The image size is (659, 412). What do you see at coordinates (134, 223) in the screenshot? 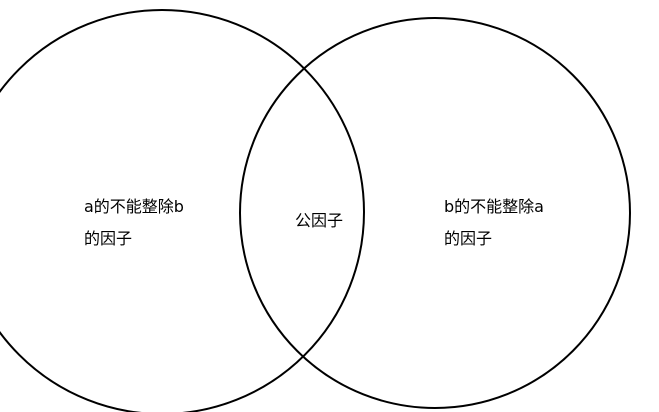
I see `left-only-region-label: a的不能整除b 的因子` at bounding box center [134, 223].